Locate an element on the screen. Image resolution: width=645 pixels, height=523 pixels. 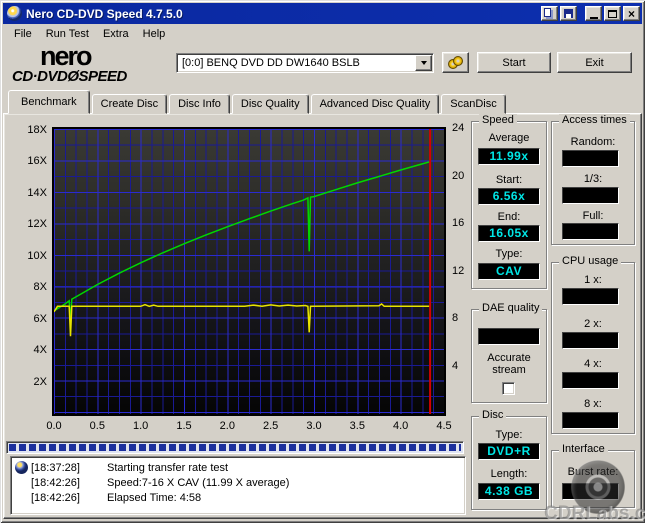
tab-advanced-disc-quality: Advanced Disc Quality is located at coordinates (375, 104).